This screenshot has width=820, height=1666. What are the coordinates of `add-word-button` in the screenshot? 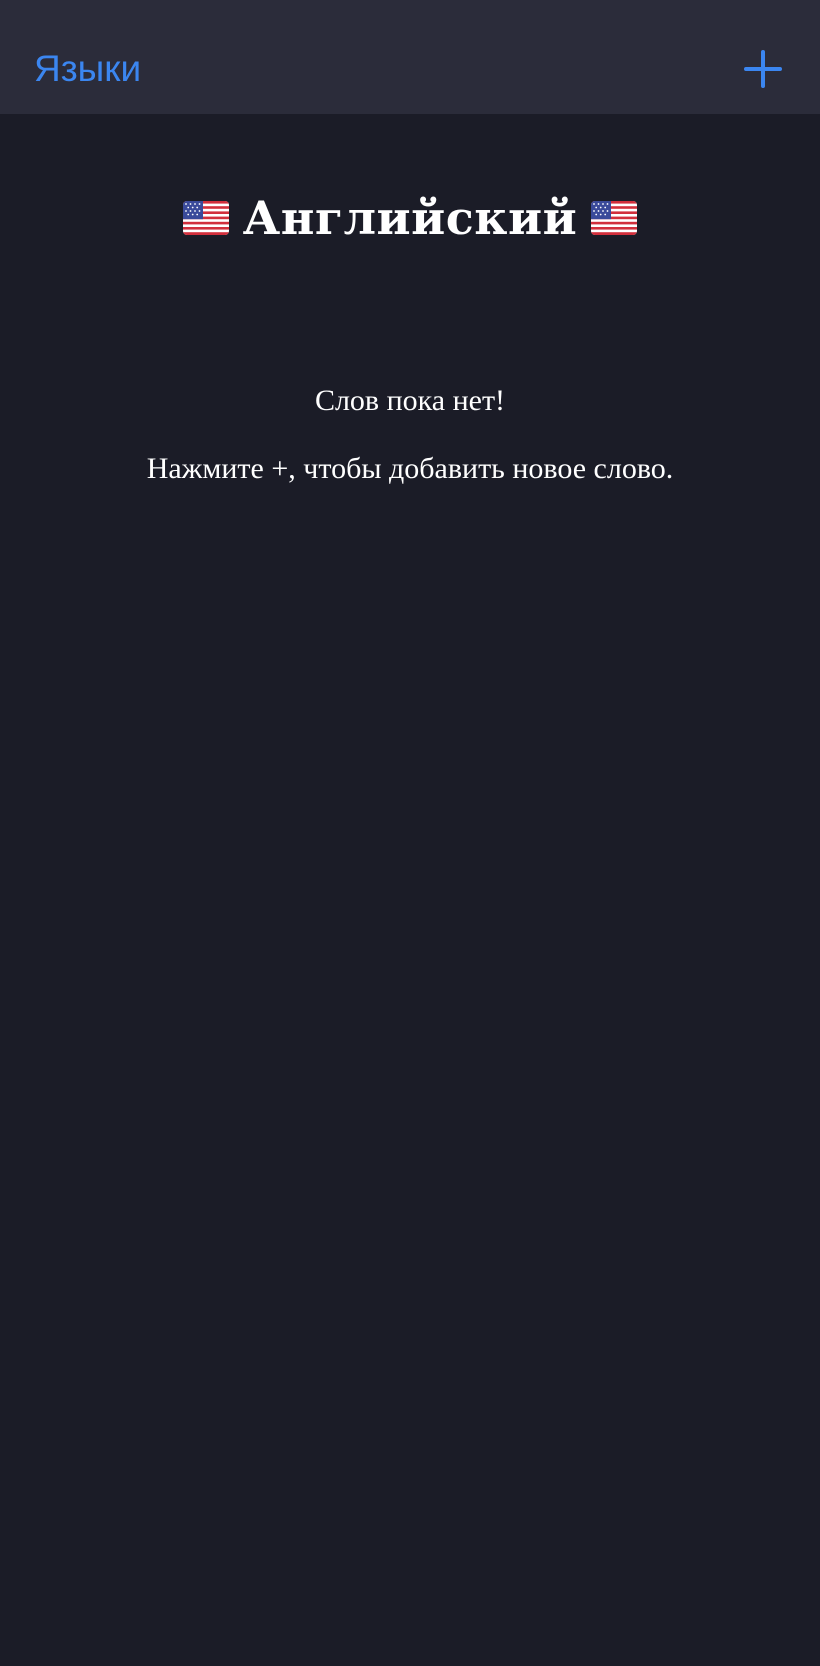 It's located at (763, 69).